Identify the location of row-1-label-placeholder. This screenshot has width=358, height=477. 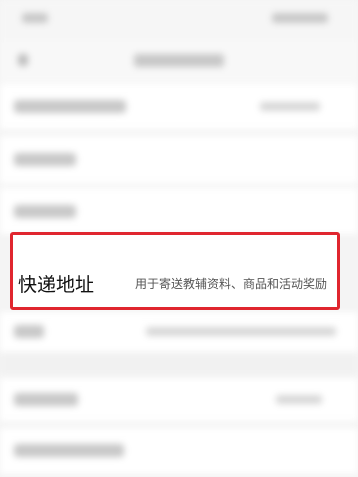
(70, 106).